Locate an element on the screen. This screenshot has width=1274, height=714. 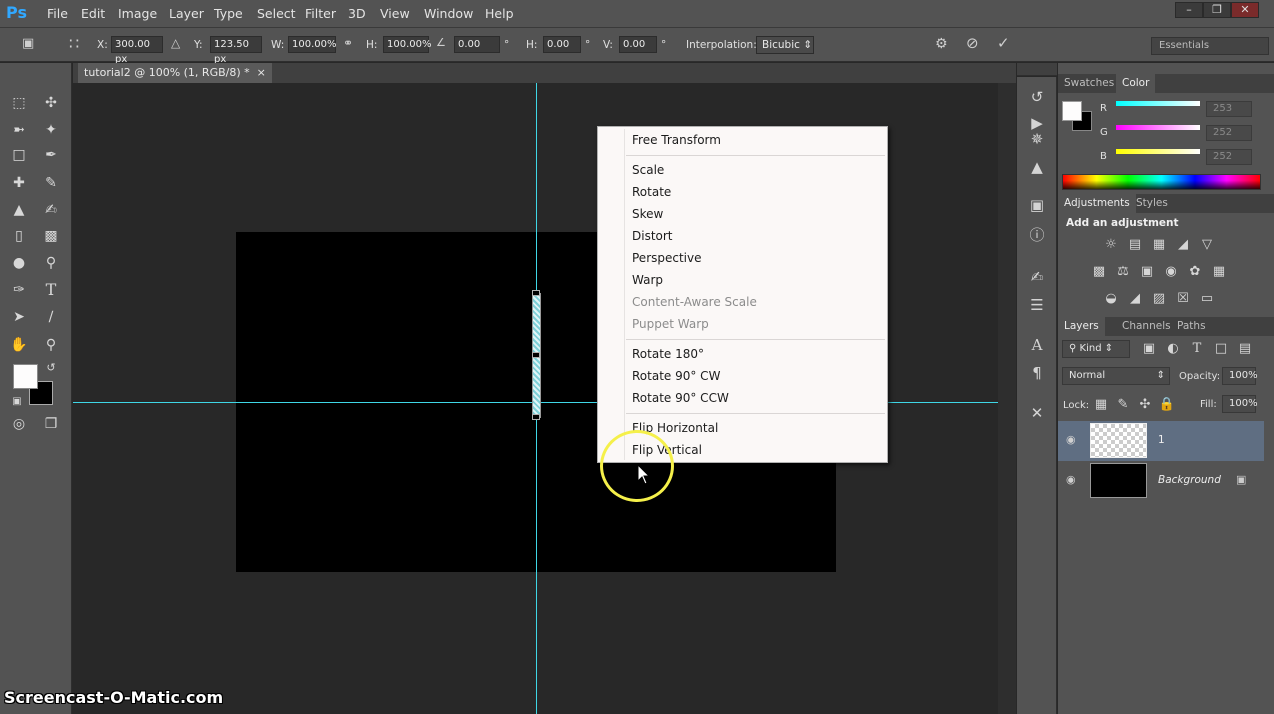
transform-tool-icon: ▣ is located at coordinates (28, 43).